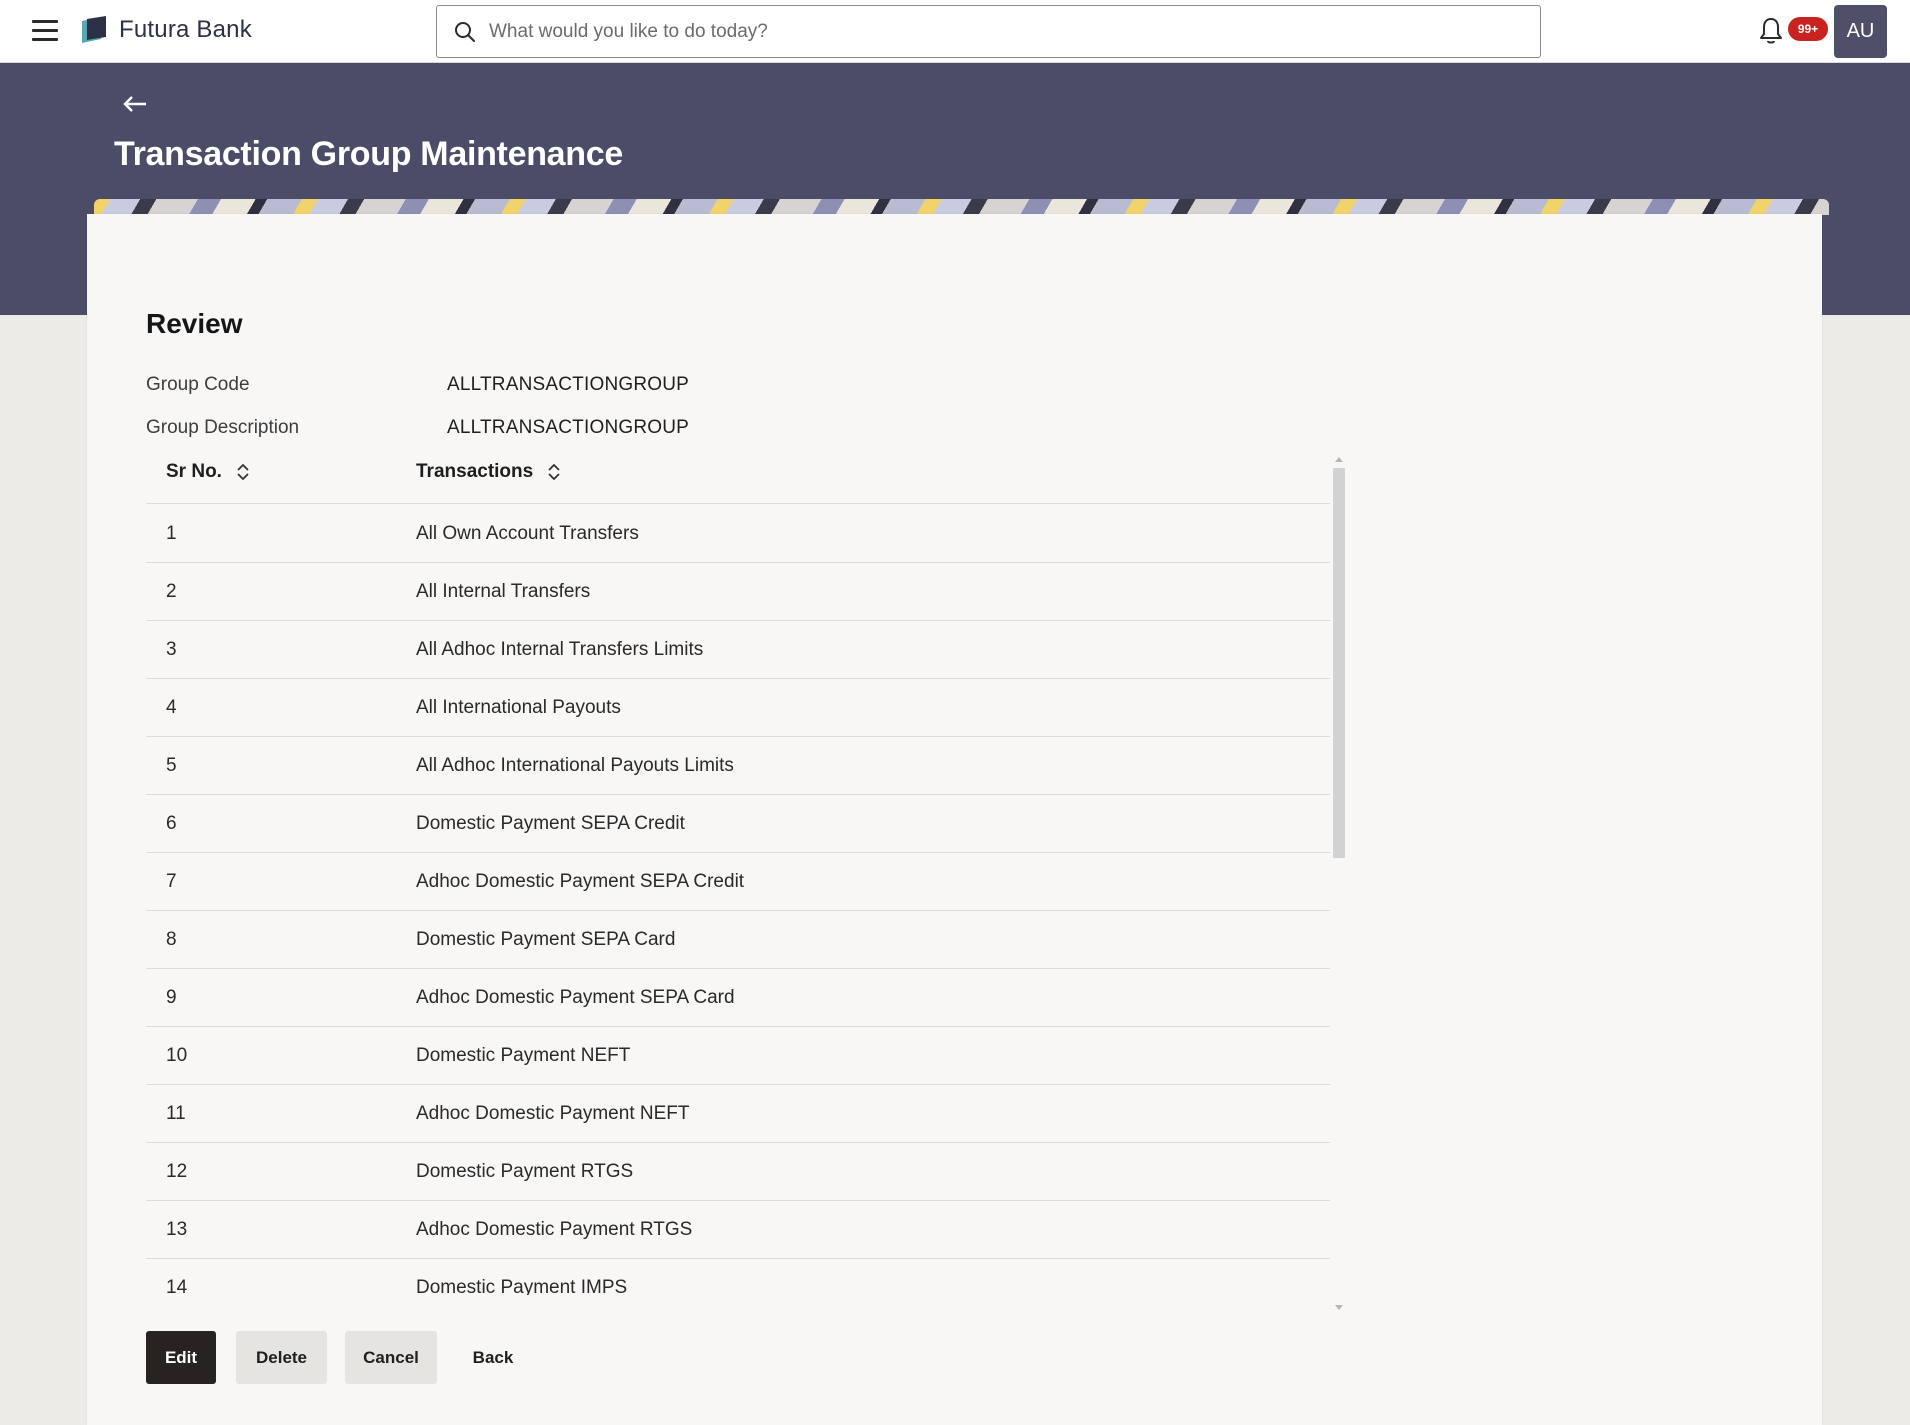 The width and height of the screenshot is (1910, 1425). I want to click on transaction-cell: Domestic Payment RTGS, so click(525, 1171).